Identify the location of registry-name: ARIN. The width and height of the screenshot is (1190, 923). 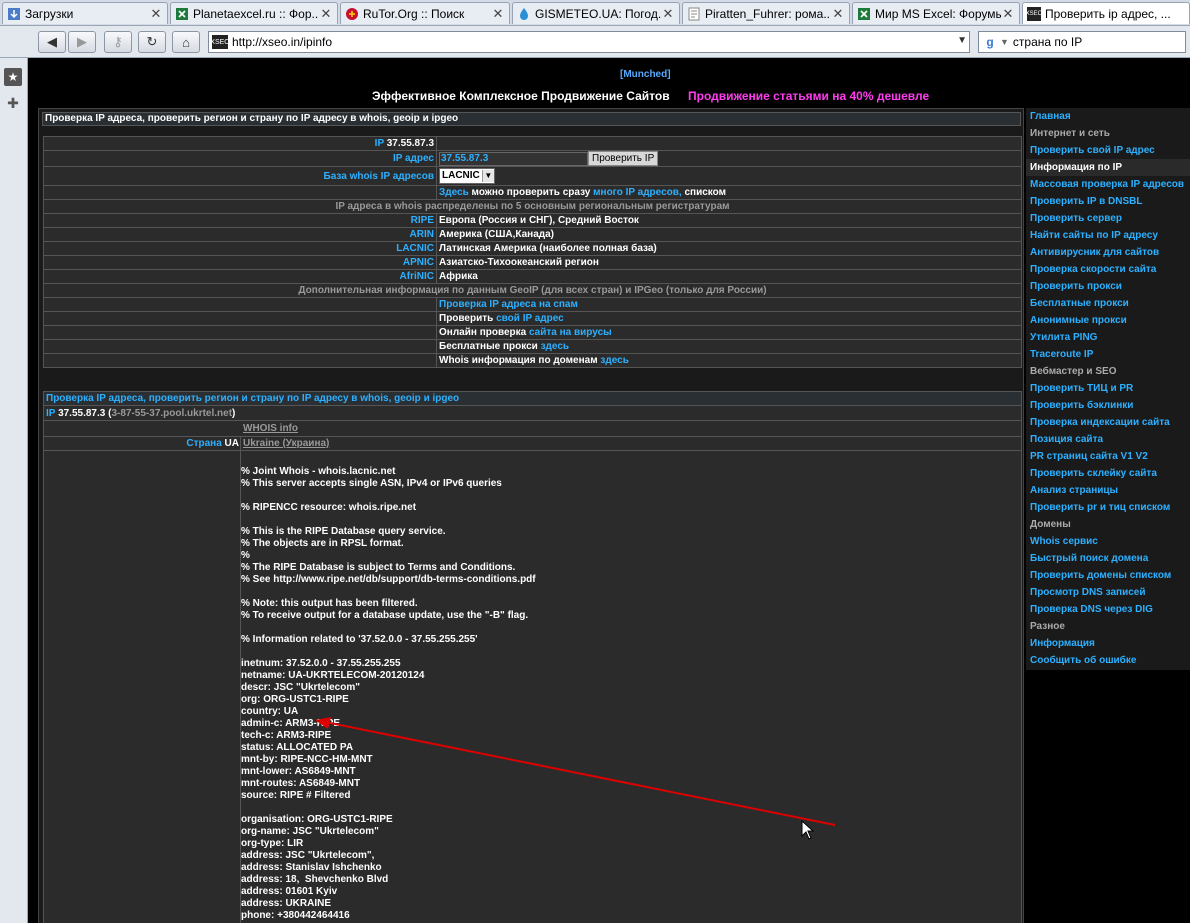
(422, 234).